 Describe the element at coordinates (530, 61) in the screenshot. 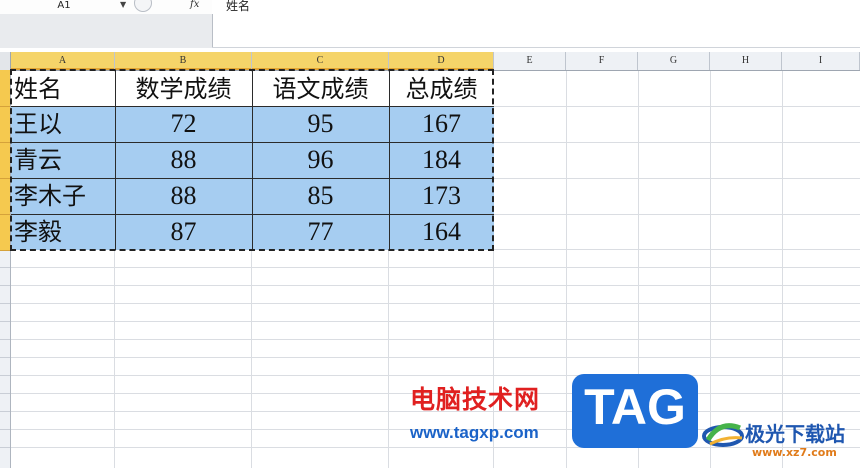

I see `column-header-e: E` at that location.